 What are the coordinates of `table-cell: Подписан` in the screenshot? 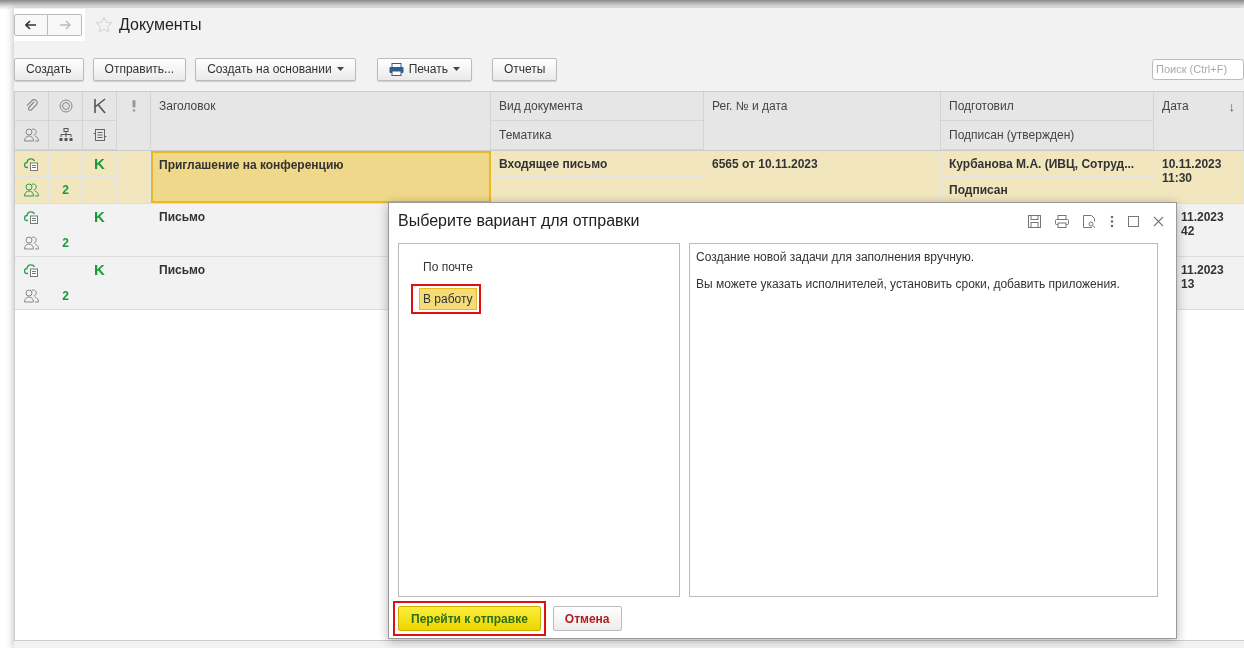 It's located at (978, 190).